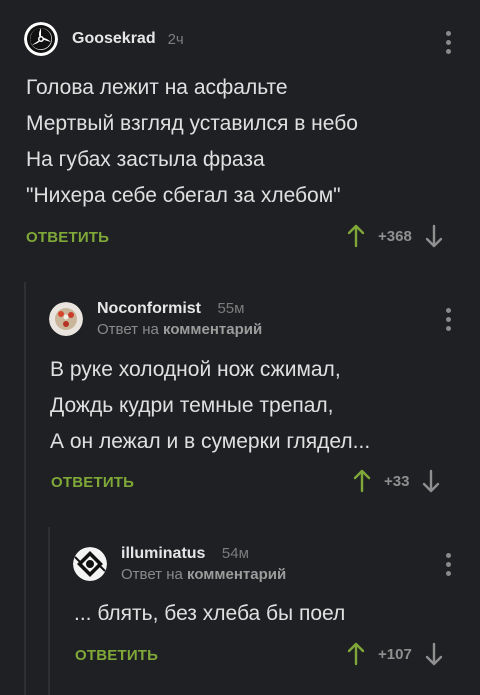  Describe the element at coordinates (210, 613) in the screenshot. I see `comment-text: ... блять, без хлеба бы поел` at that location.